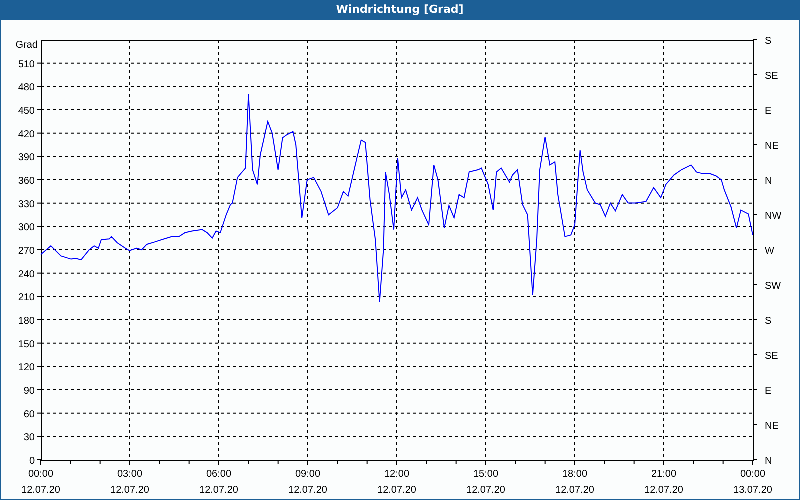 The image size is (800, 500). I want to click on y-axis-unit-label: Grad, so click(27, 45).